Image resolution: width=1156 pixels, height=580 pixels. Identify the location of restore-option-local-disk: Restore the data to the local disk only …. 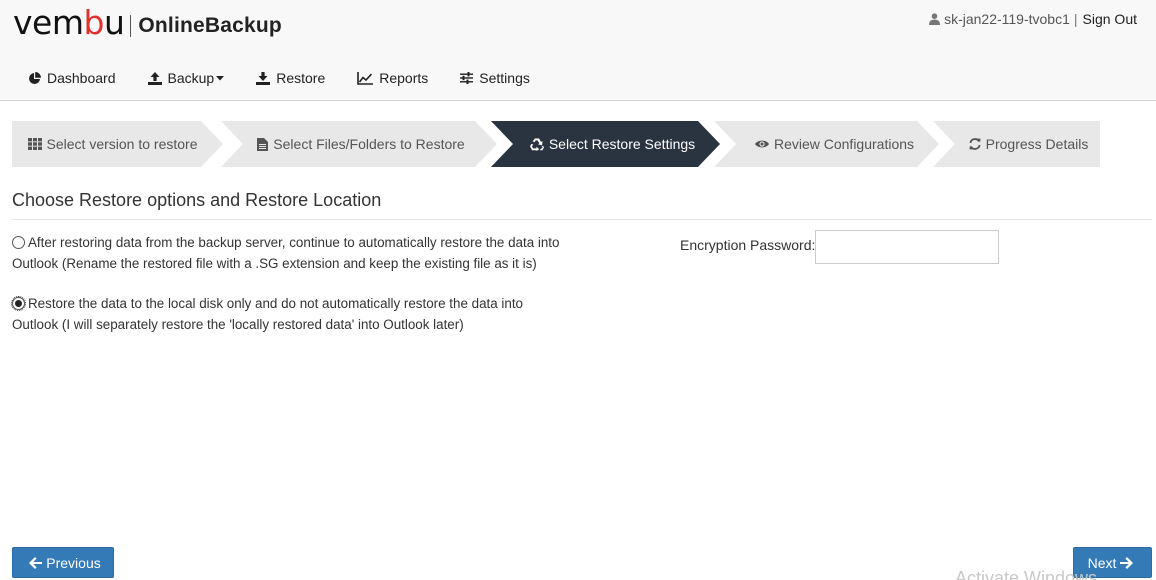
(287, 314).